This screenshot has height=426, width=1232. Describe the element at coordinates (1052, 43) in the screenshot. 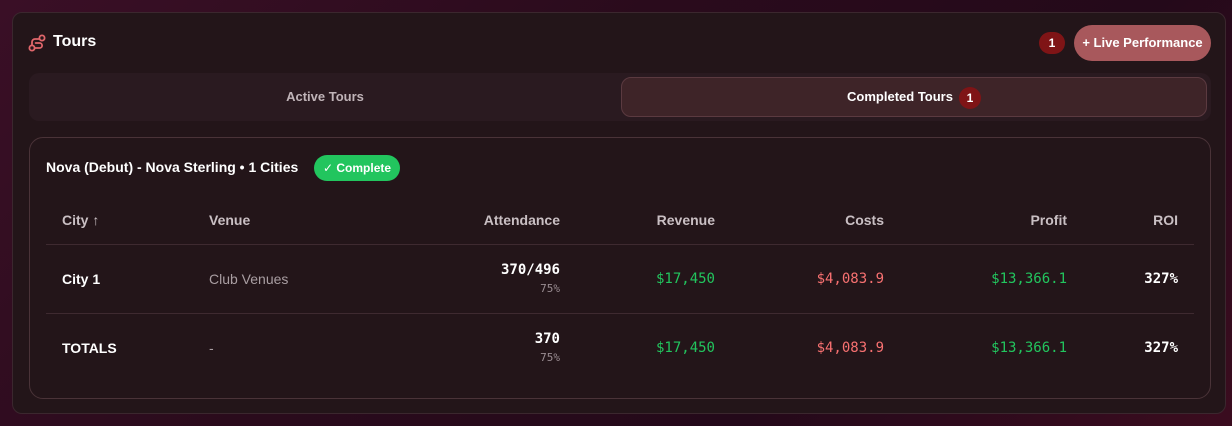

I see `tour-count-badge: 1` at that location.